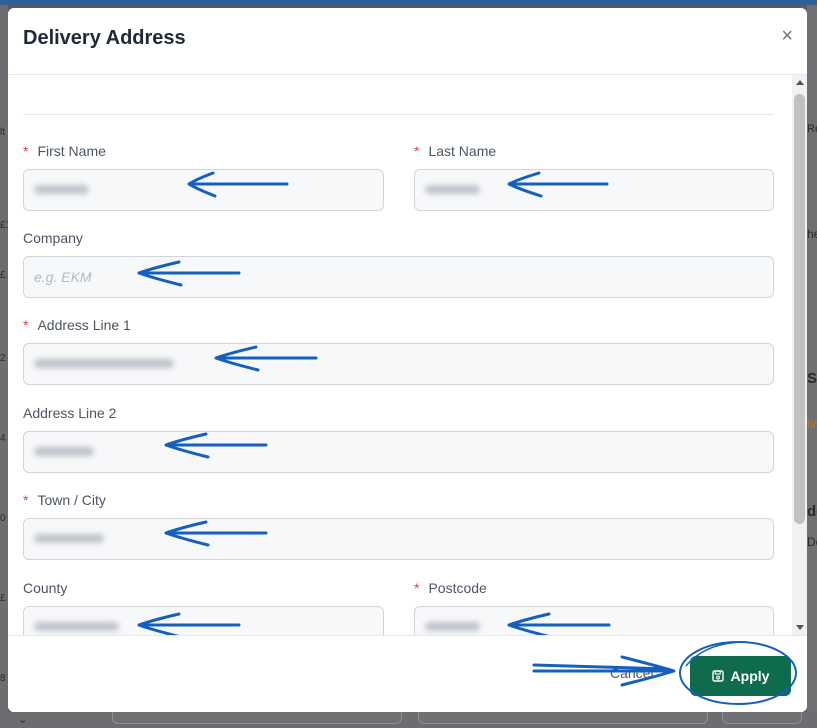 The height and width of the screenshot is (728, 817). I want to click on background-text: tir, so click(812, 424).